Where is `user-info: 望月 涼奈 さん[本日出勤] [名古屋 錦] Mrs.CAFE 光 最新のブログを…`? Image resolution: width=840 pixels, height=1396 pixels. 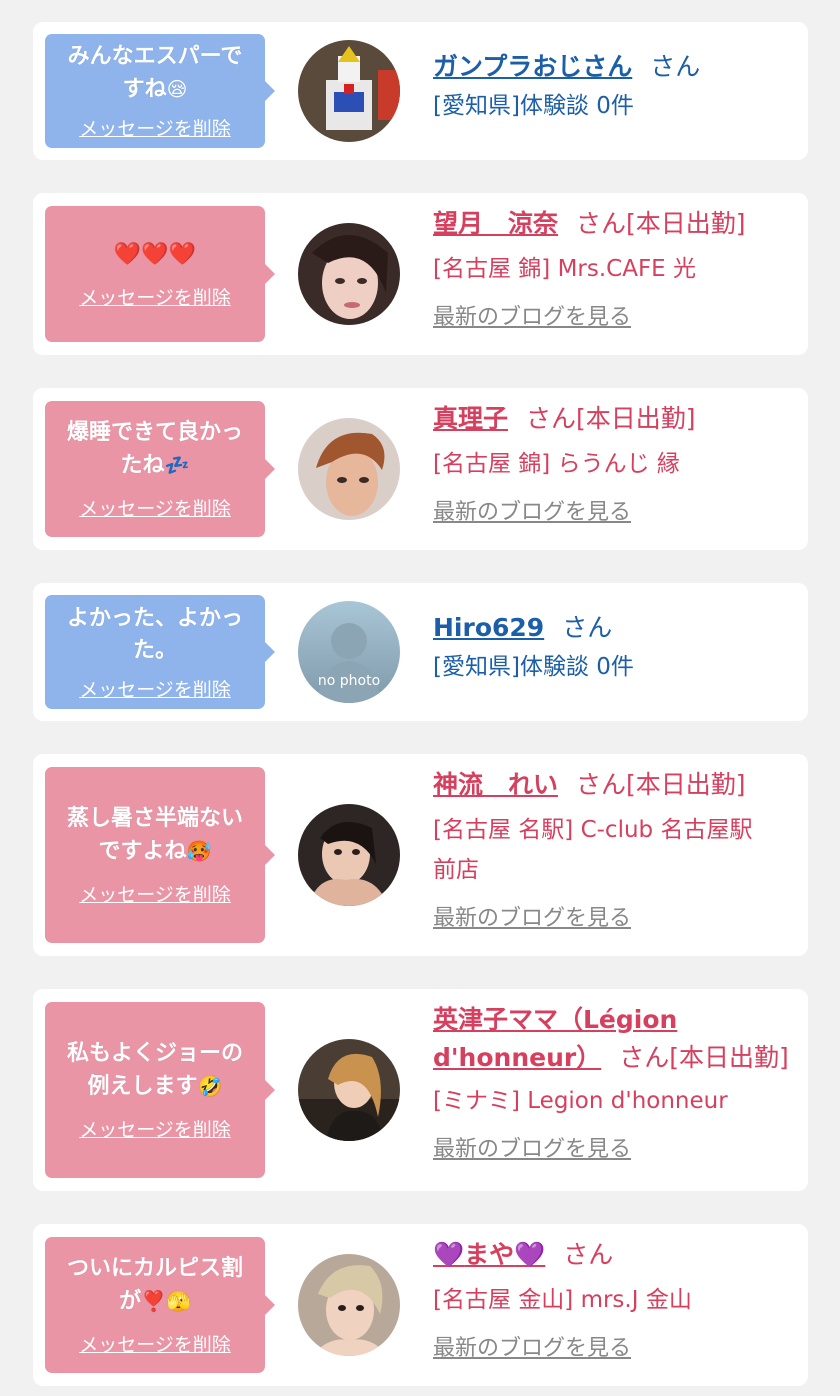
user-info: 望月 涼奈 さん[本日出勤] [名古屋 錦] Mrs.CAFE 光 最新のブログを… is located at coordinates (613, 270).